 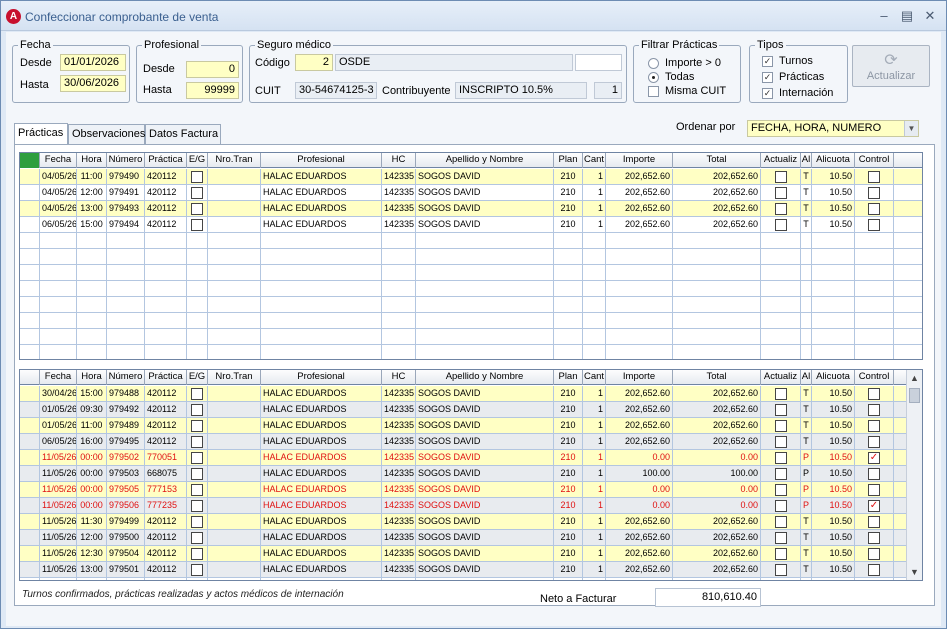 I want to click on checkbox-internacion: ✓, so click(x=767, y=93).